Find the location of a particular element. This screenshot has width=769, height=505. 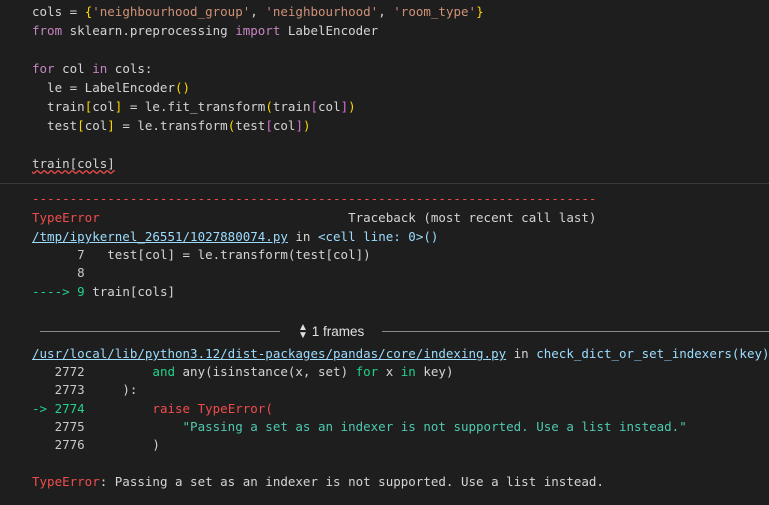

code-text: ): is located at coordinates (111, 389).